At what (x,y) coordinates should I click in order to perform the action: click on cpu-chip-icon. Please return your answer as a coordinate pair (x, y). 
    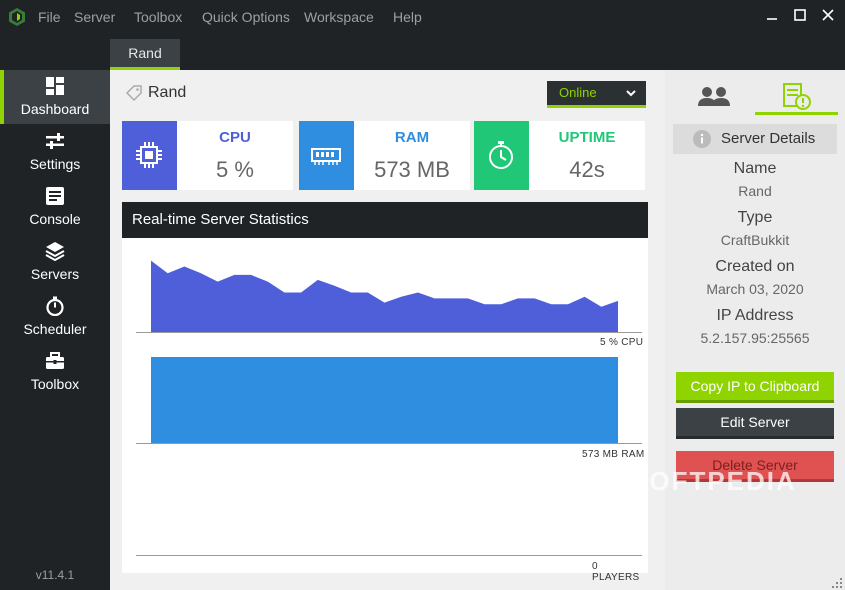
    Looking at the image, I should click on (149, 155).